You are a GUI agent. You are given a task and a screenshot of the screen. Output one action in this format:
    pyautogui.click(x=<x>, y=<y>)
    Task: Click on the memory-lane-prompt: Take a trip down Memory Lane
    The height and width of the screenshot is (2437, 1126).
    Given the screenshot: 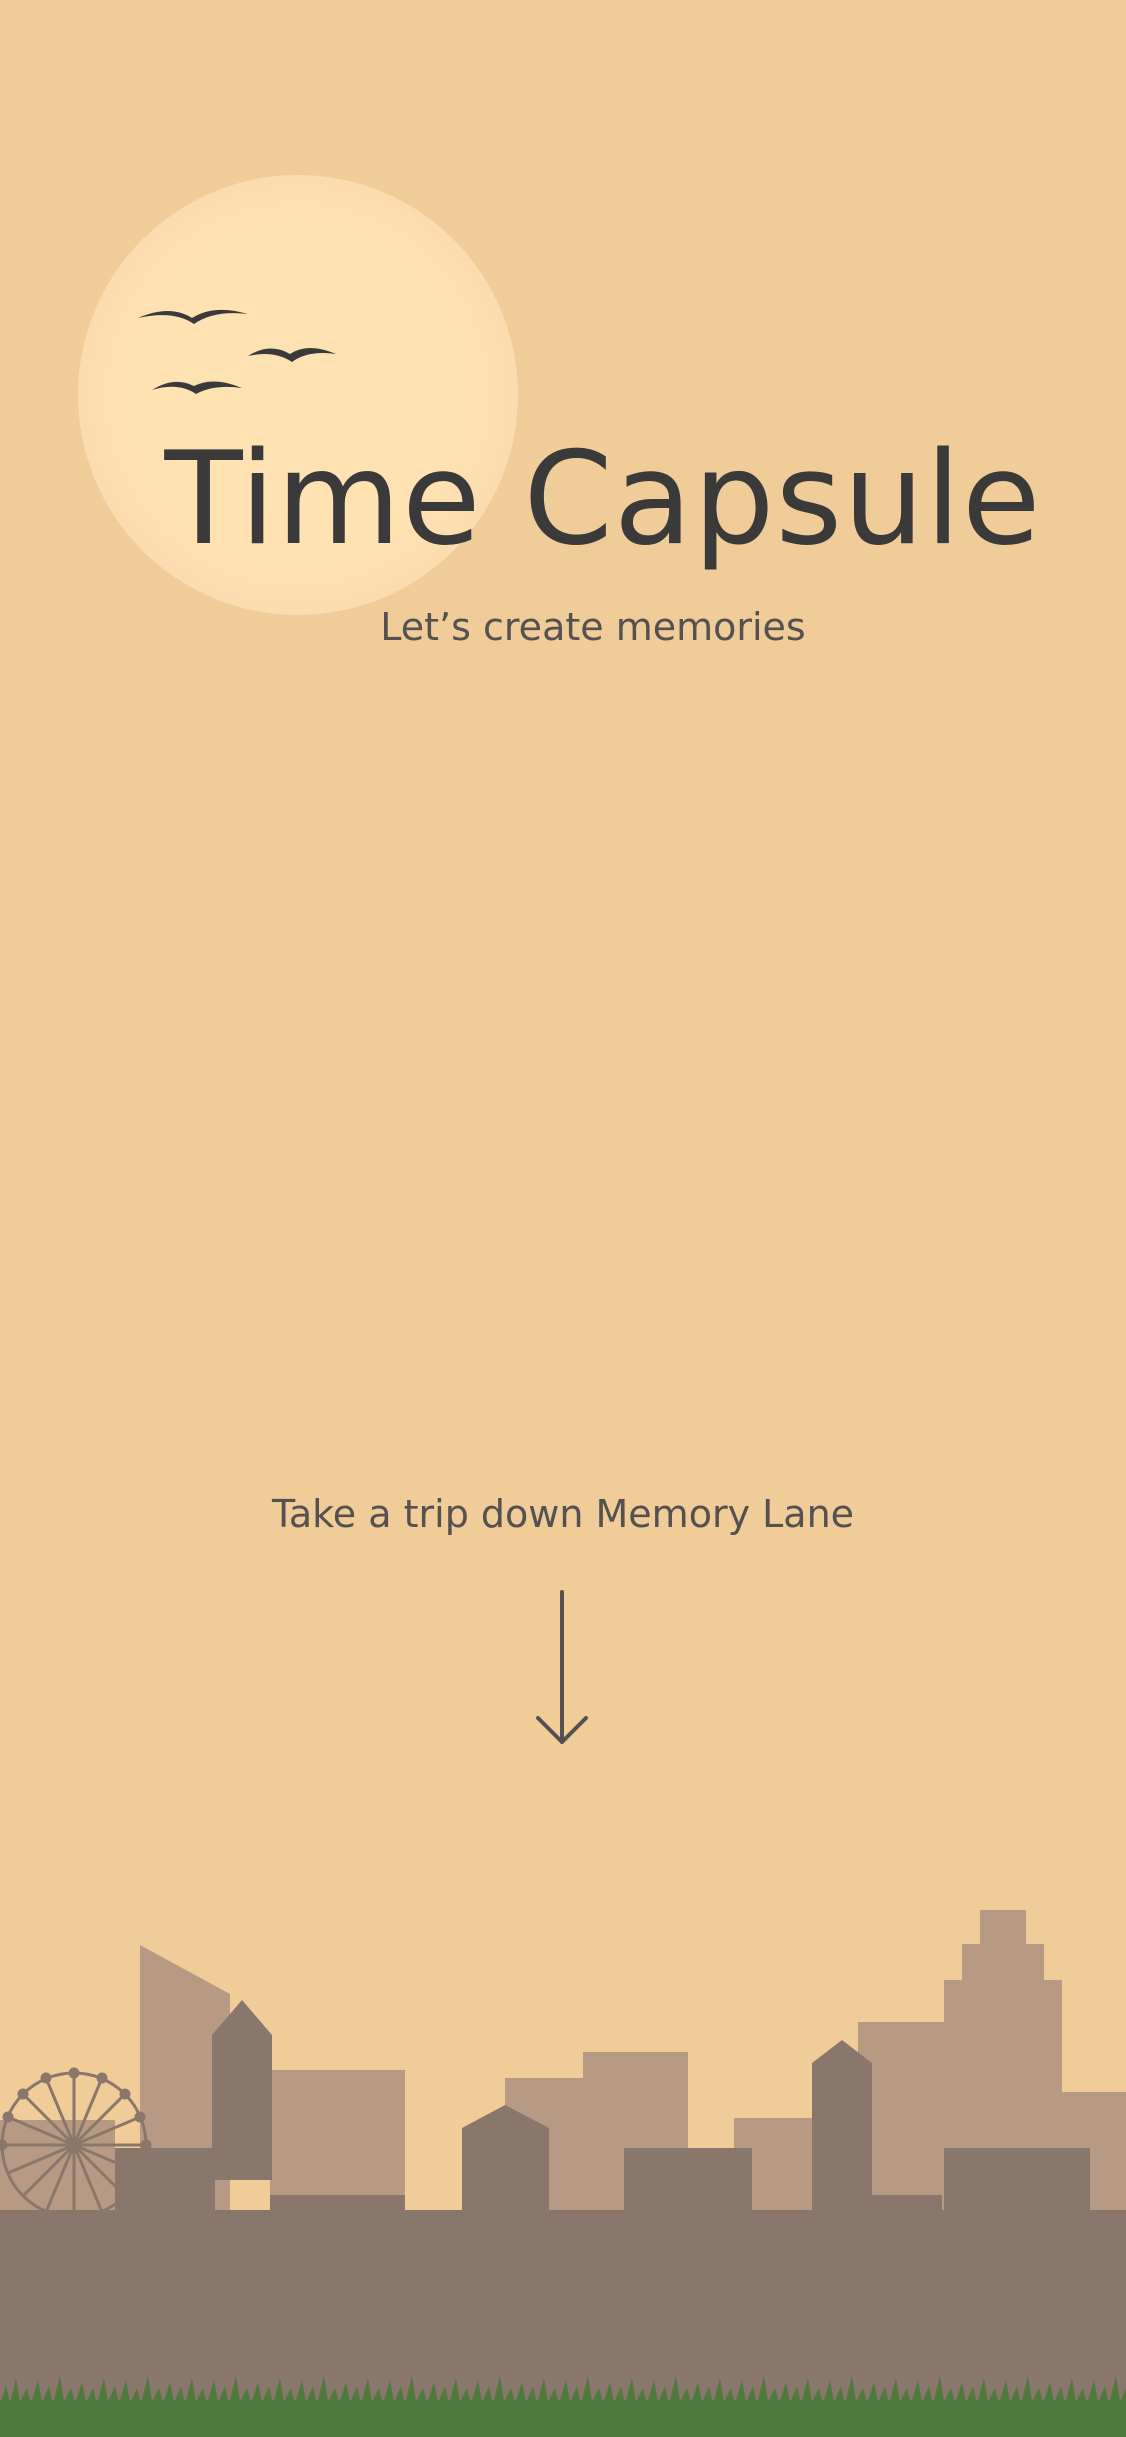 What is the action you would take?
    pyautogui.click(x=563, y=1514)
    